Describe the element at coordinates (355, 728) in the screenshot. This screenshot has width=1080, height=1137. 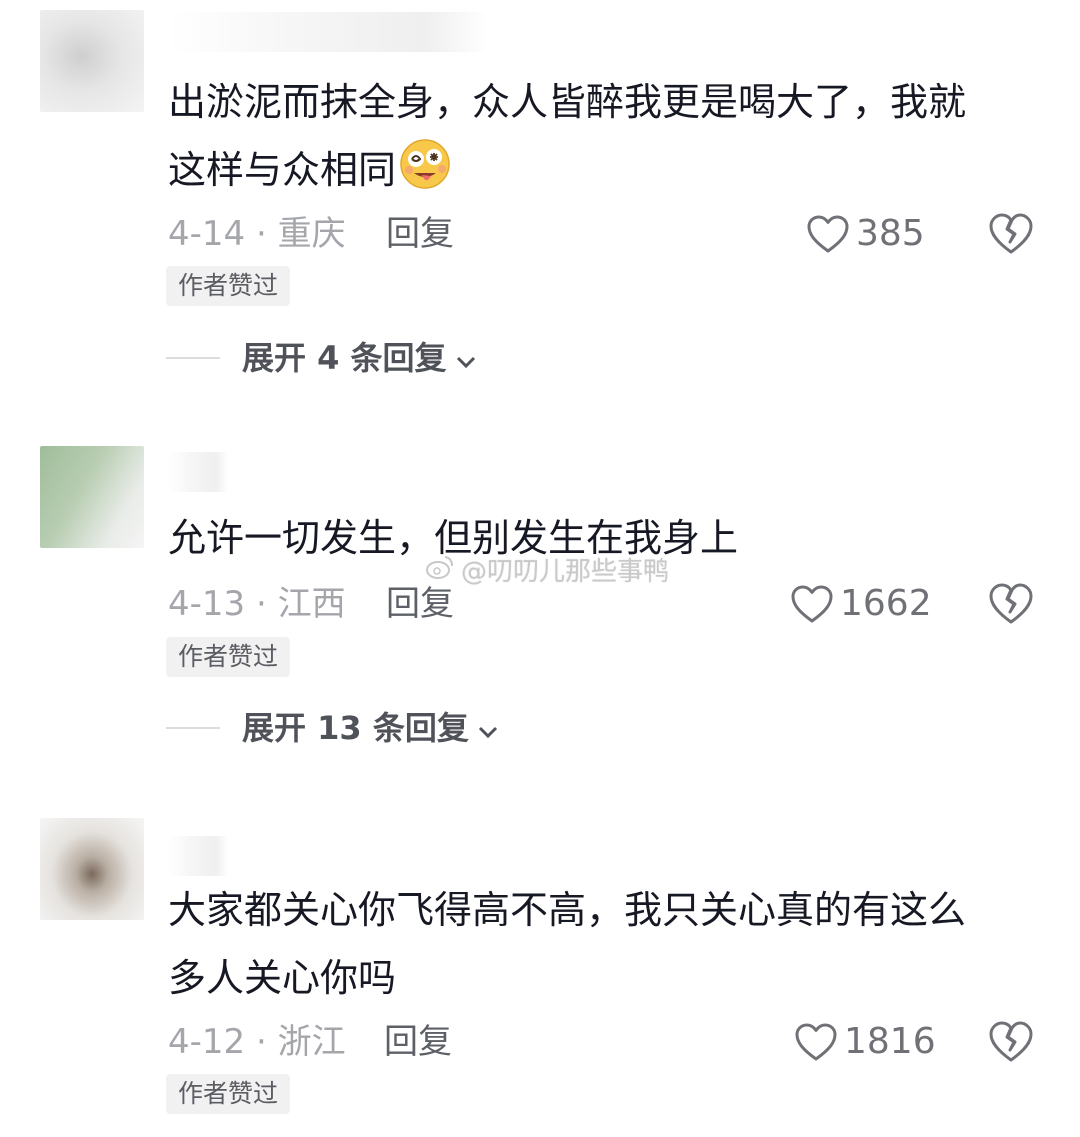
I see `expand-replies-label: 展开 13 条回复` at that location.